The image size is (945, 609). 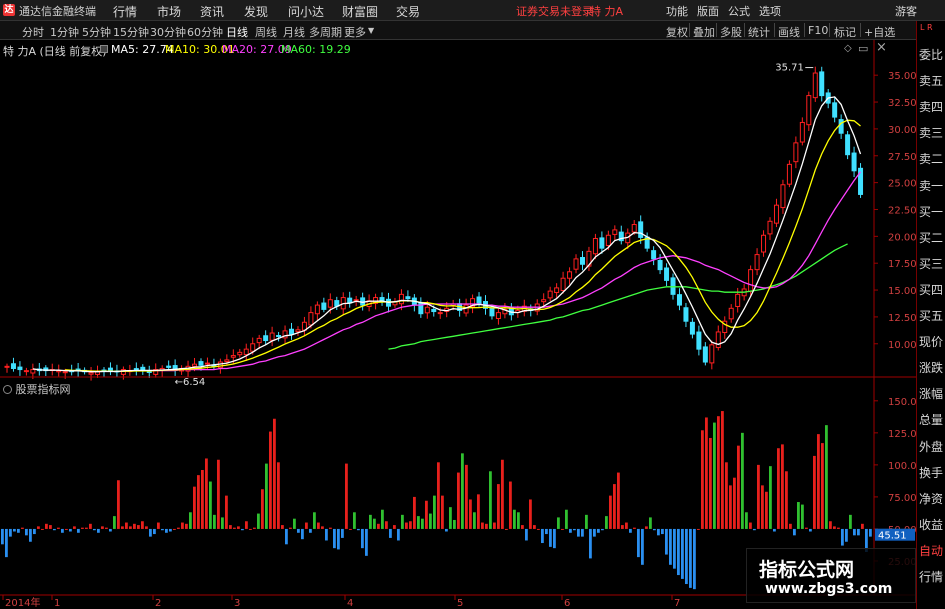 I want to click on side-item-11: 现价, so click(x=932, y=342).